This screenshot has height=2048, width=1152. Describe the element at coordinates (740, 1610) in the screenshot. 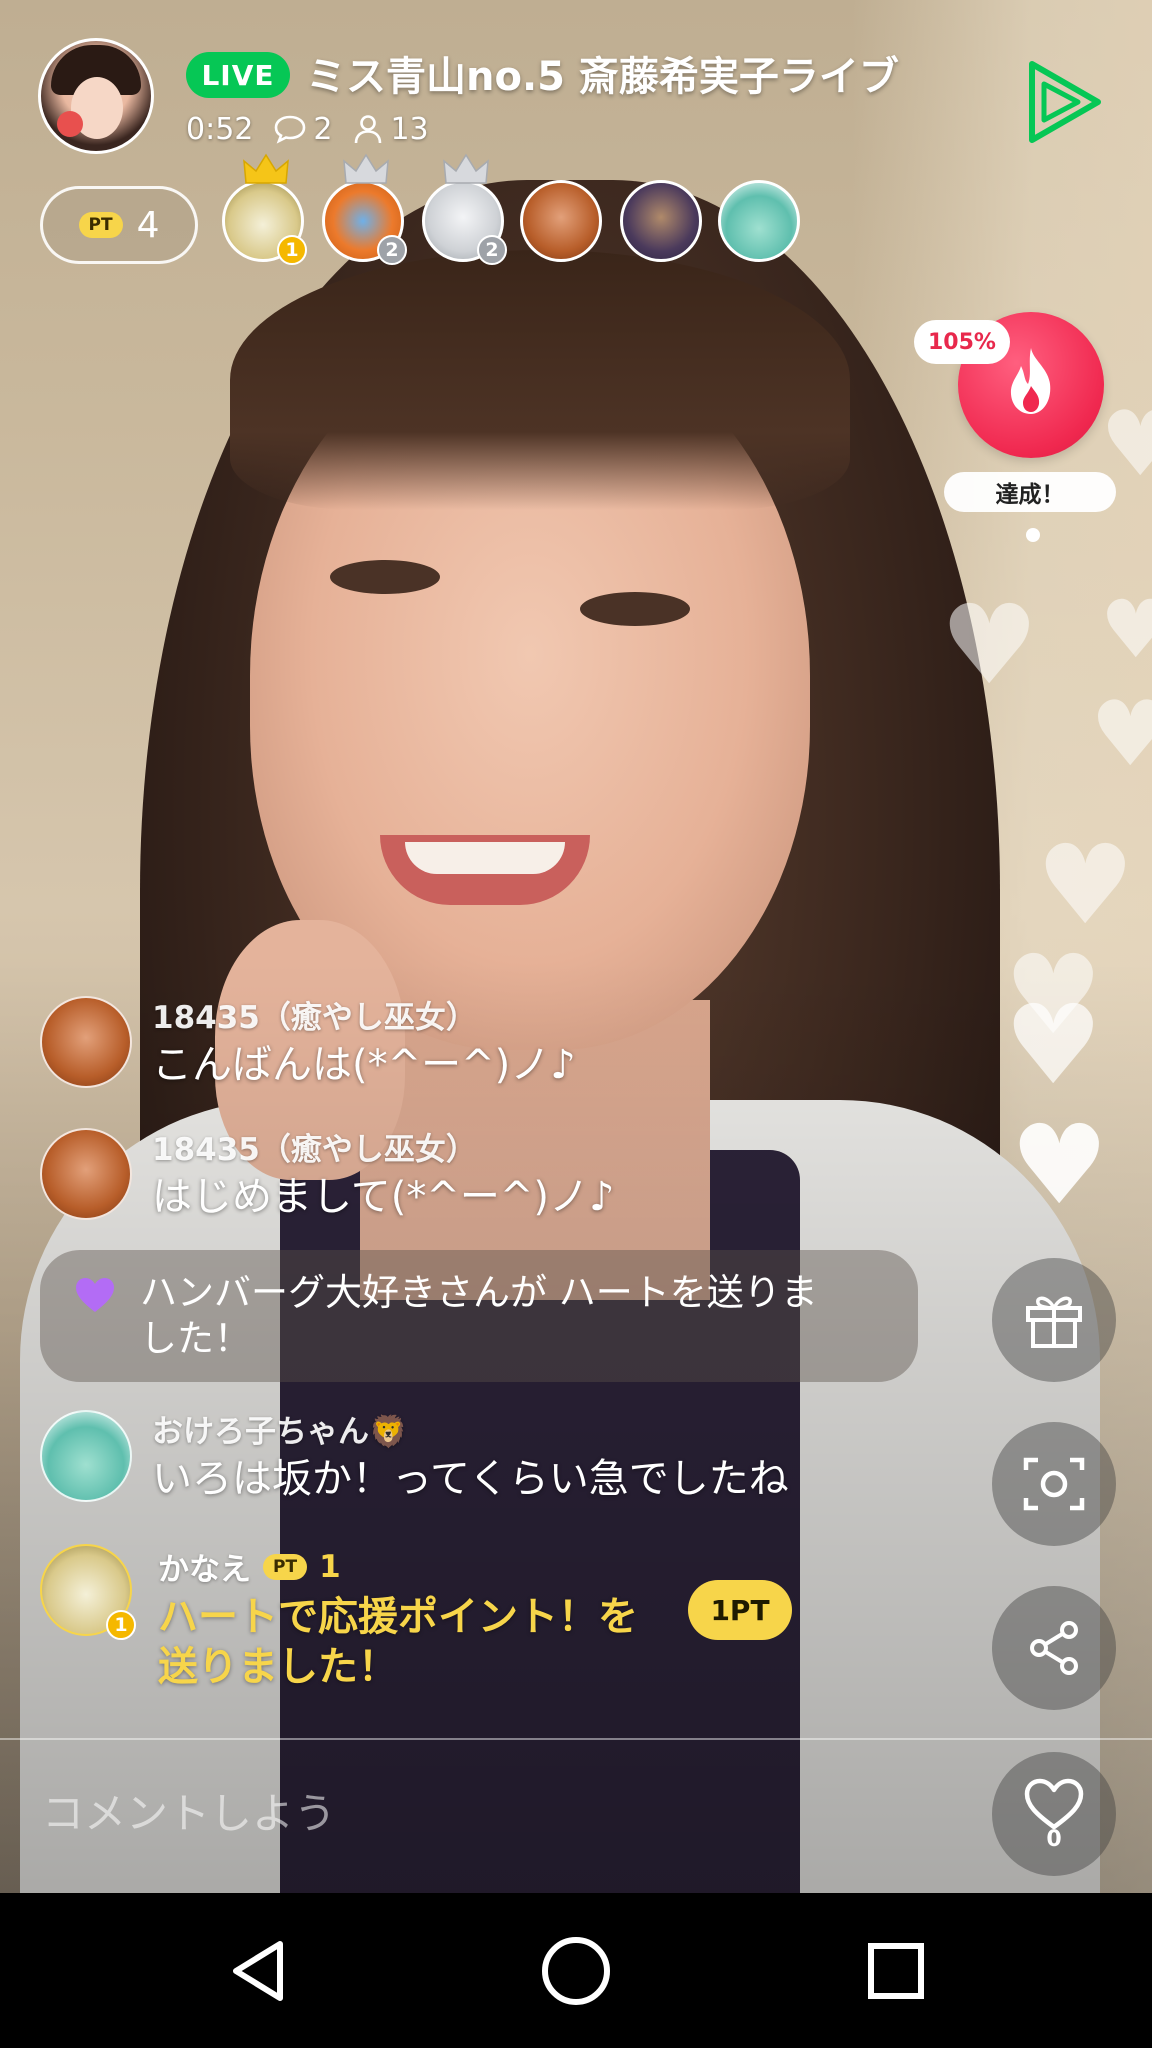

I see `pt-chip: 1PT` at that location.